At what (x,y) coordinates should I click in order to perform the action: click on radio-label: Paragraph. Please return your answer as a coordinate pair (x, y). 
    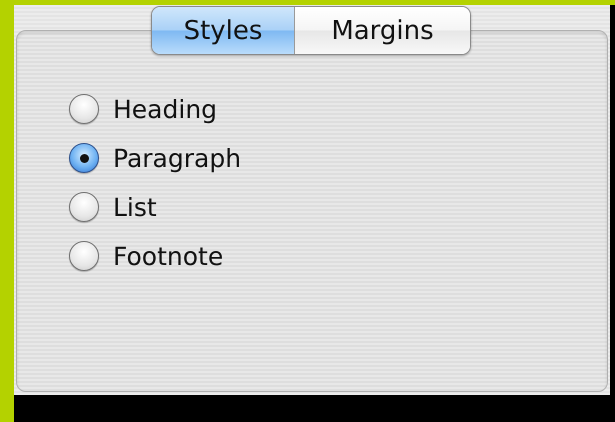
    Looking at the image, I should click on (177, 158).